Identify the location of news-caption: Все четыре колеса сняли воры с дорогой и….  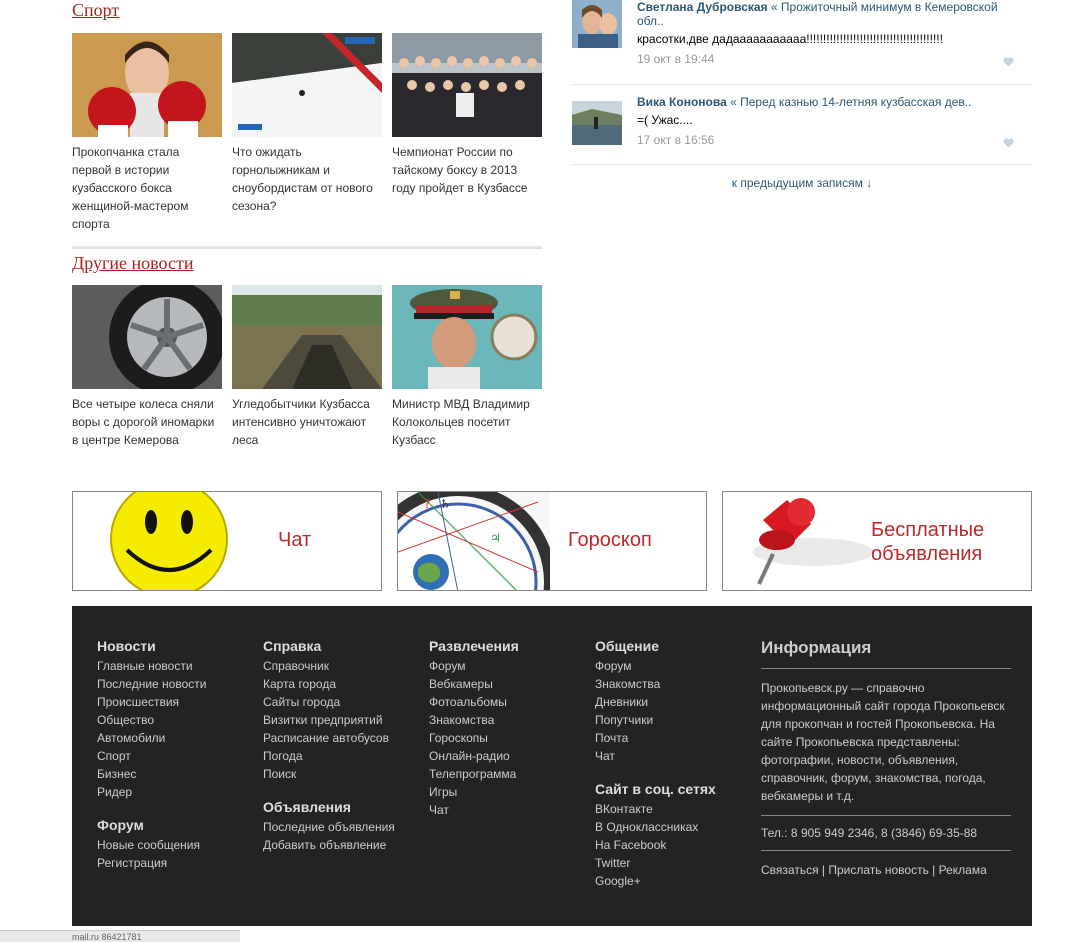
(147, 422).